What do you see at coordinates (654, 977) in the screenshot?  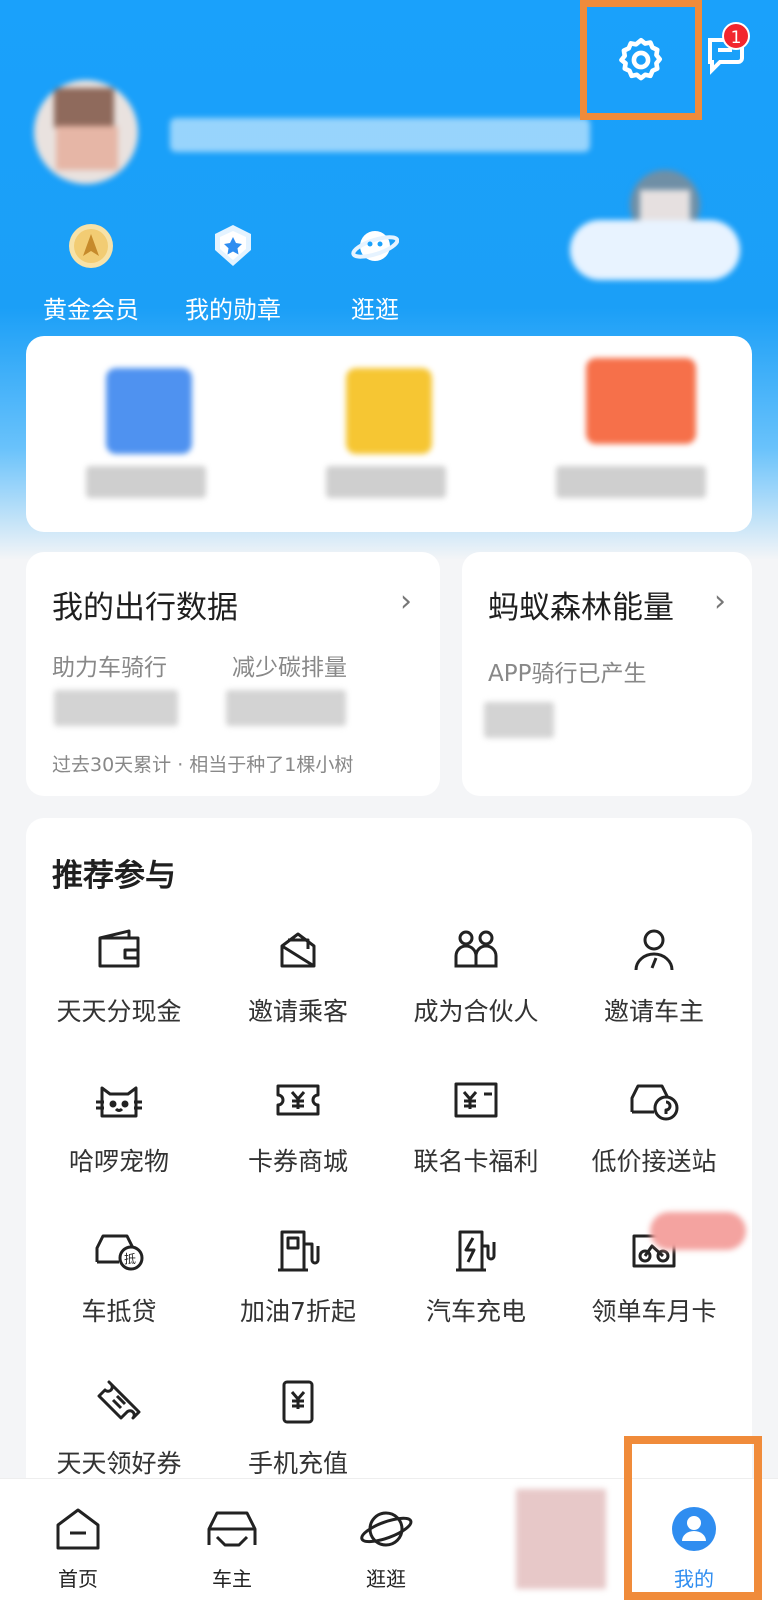 I see `grid-item-invite-driver: 邀请车主` at bounding box center [654, 977].